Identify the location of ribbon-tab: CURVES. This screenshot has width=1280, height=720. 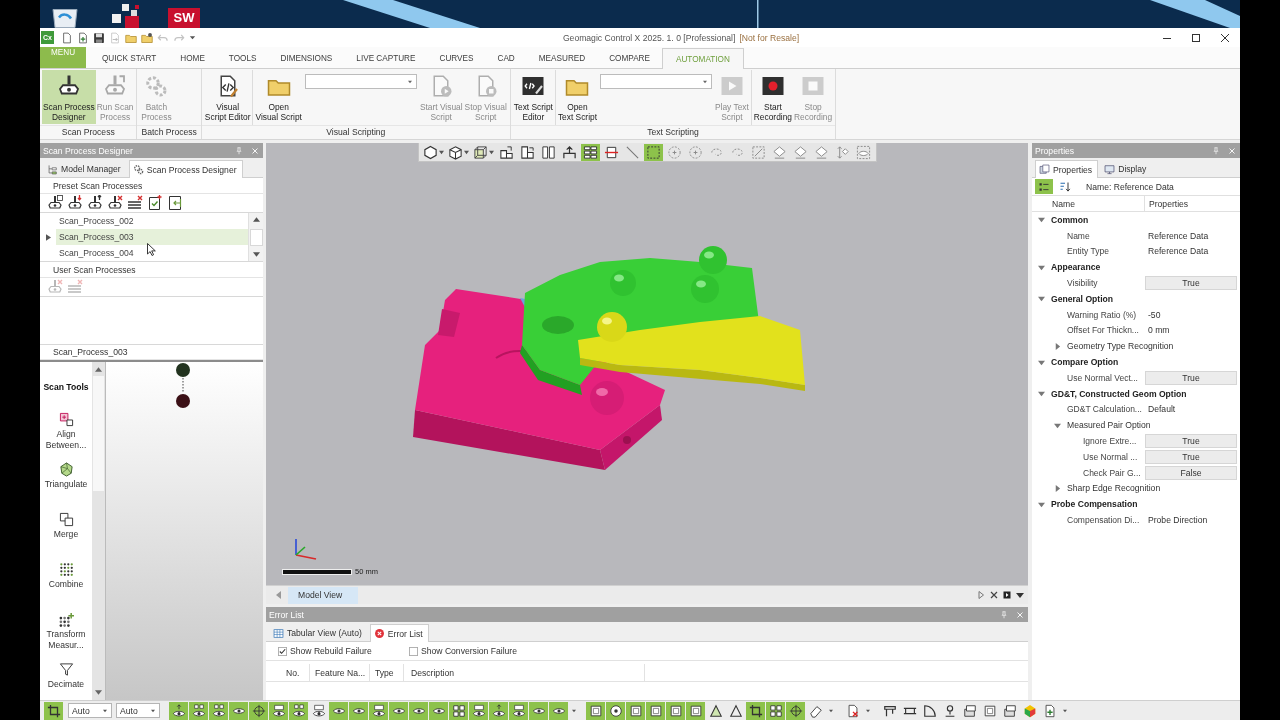
(456, 58).